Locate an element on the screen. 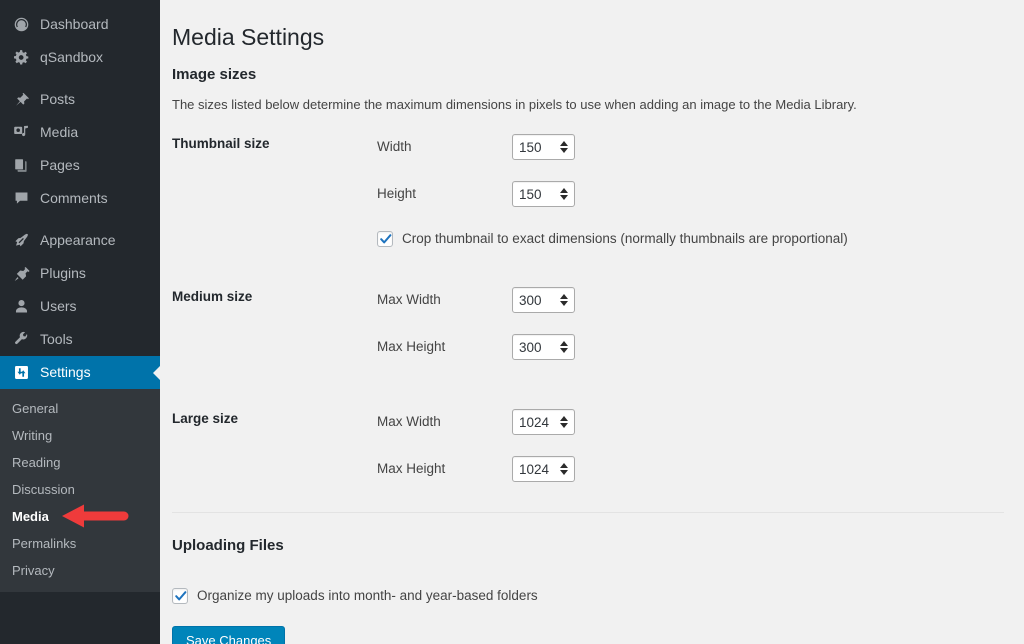 The width and height of the screenshot is (1024, 644). thumbnail-height-label: Height is located at coordinates (397, 193).